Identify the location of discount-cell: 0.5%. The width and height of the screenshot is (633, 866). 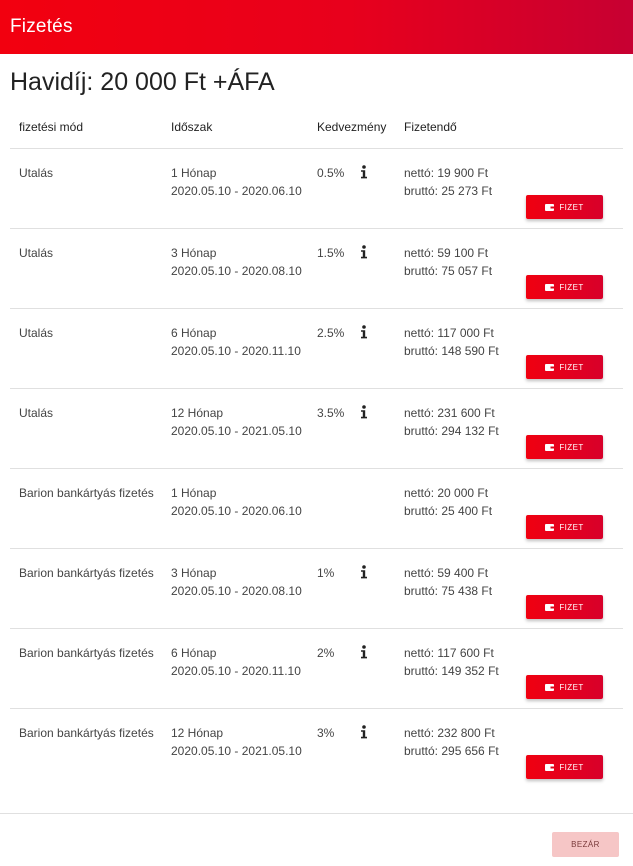
(360, 188).